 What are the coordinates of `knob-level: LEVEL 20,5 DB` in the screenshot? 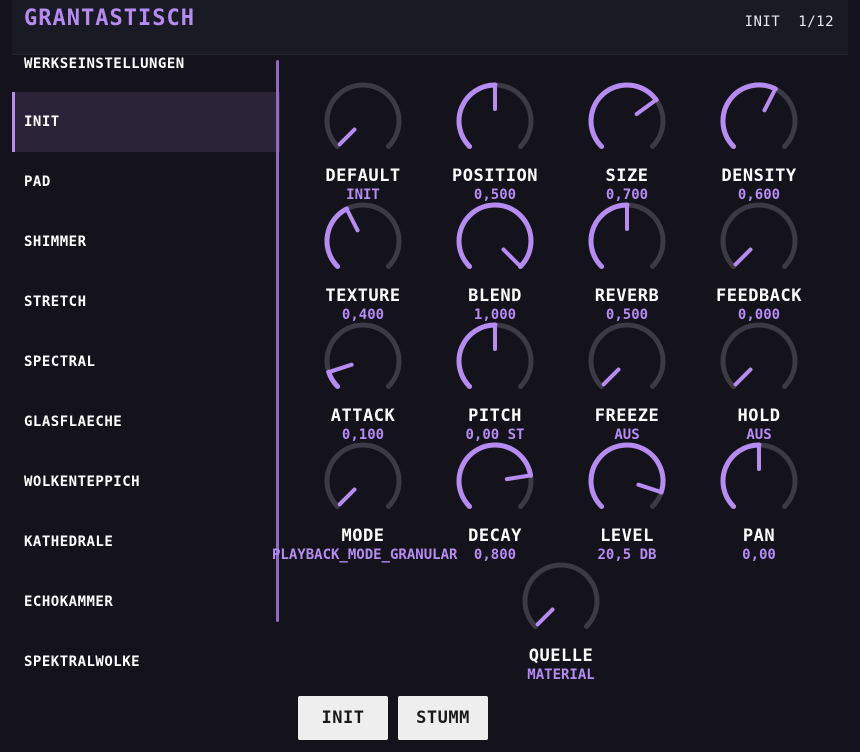 It's located at (627, 501).